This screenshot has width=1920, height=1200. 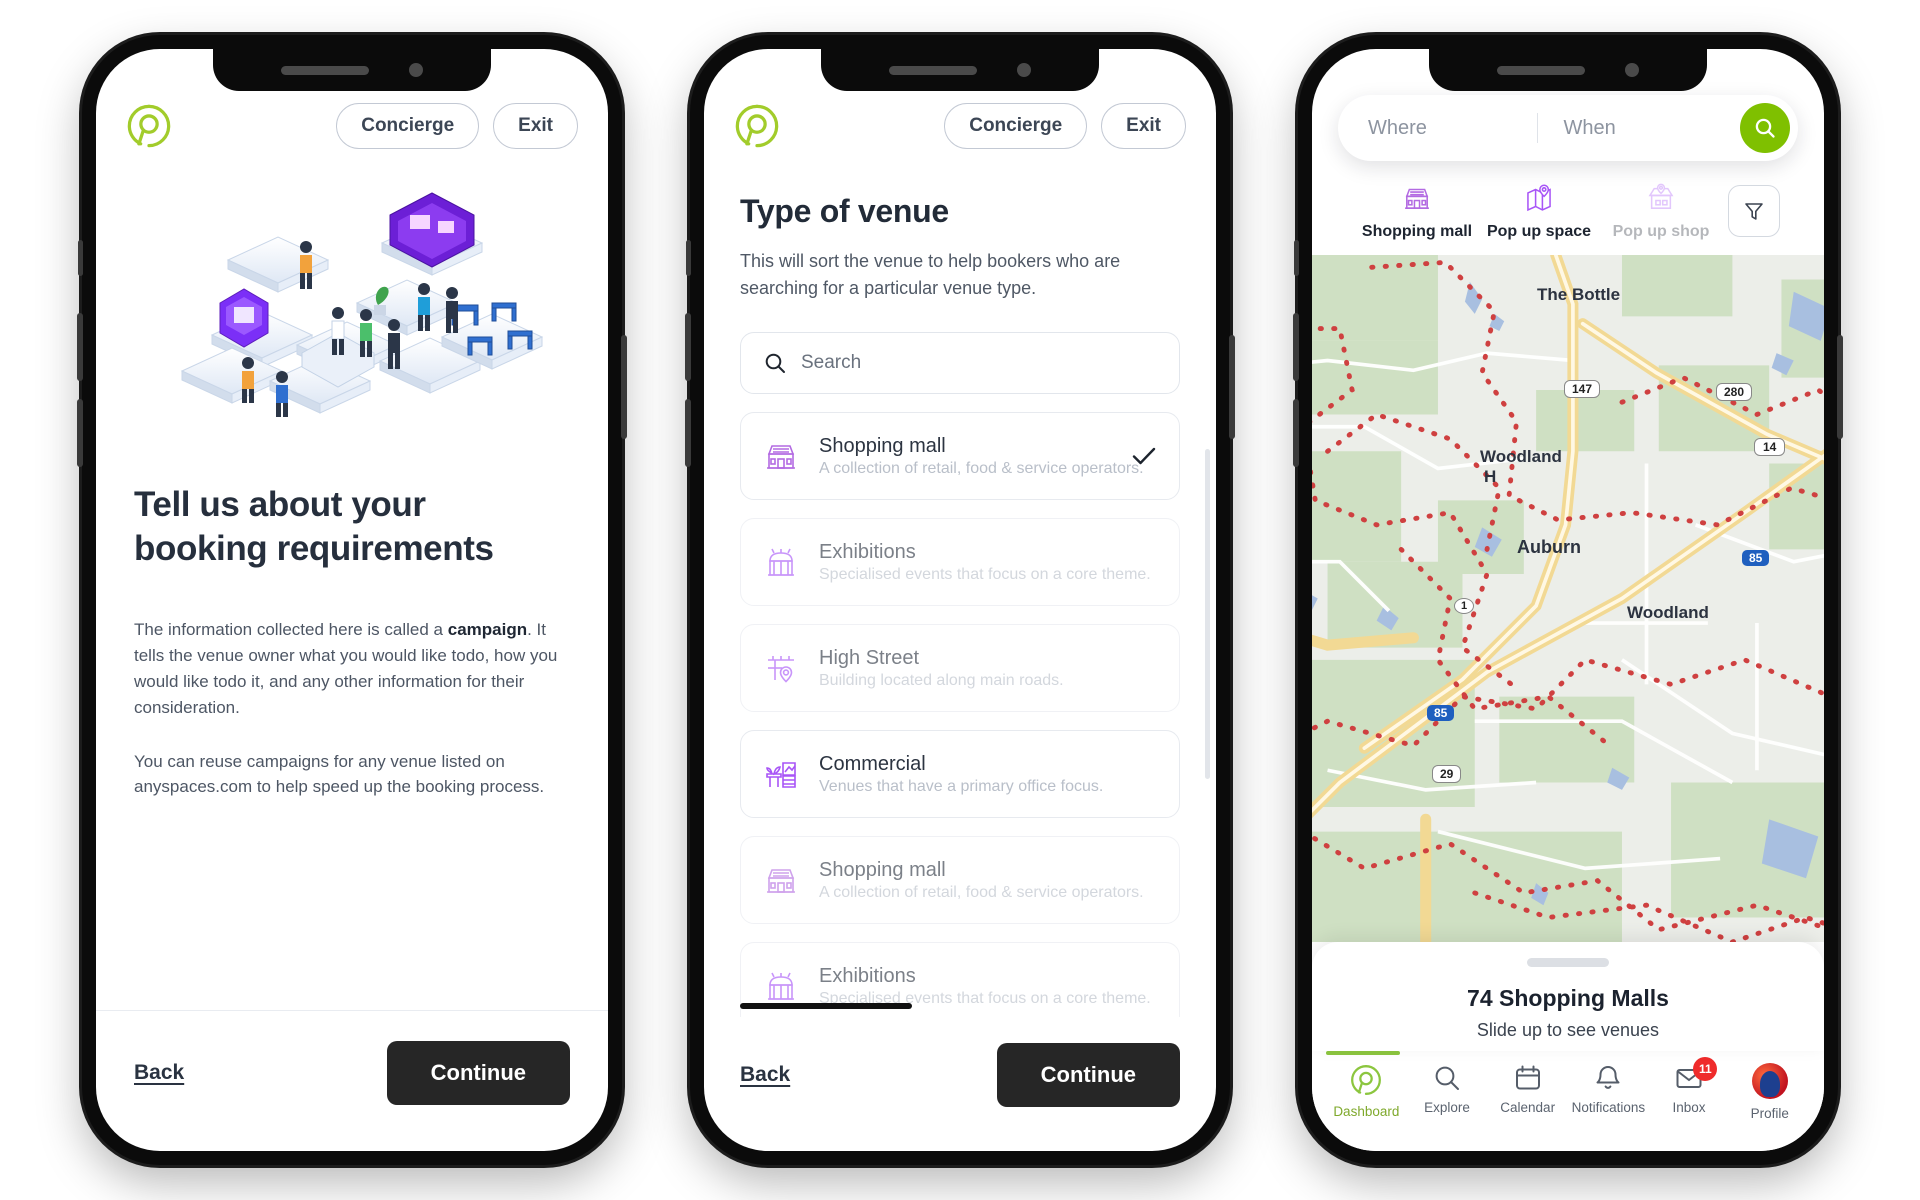 I want to click on route-shield-85-north: 85, so click(x=1756, y=558).